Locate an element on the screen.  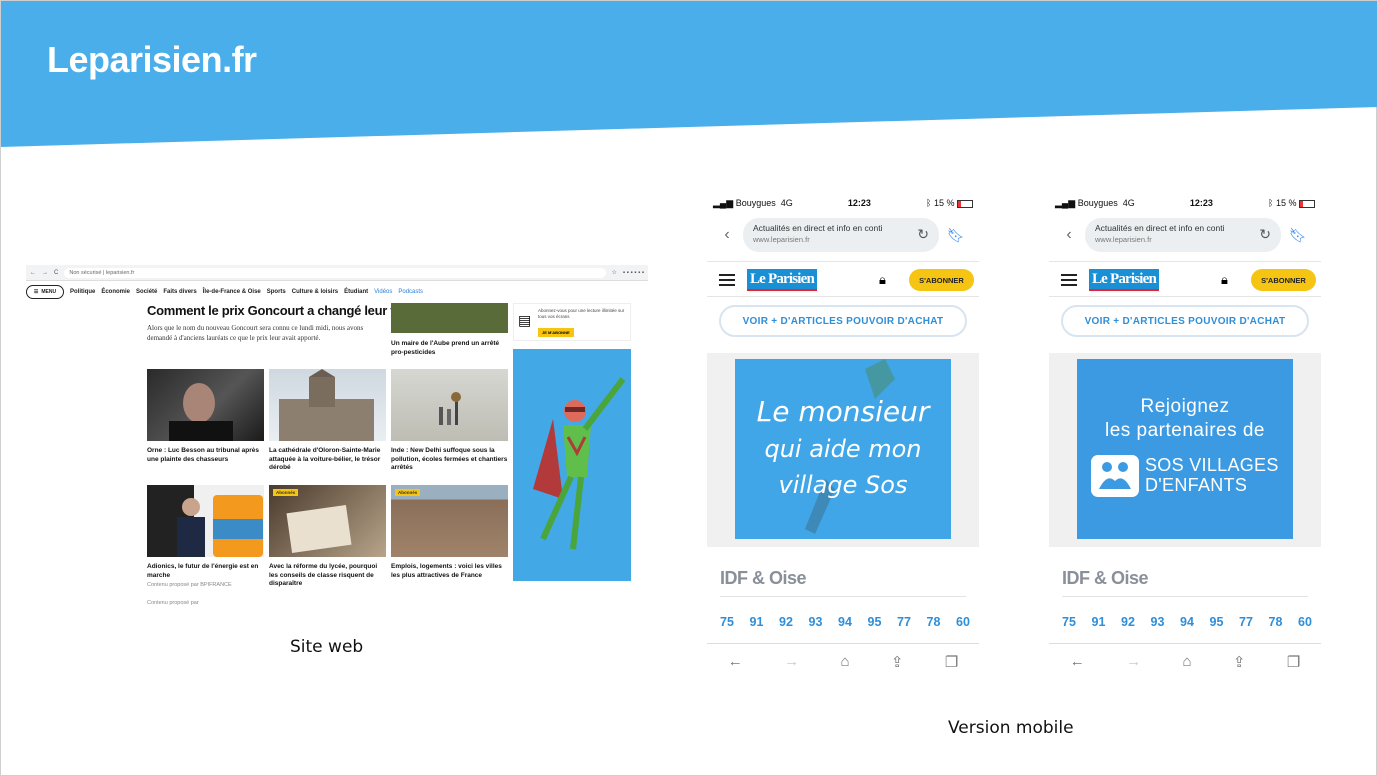
address-bar: Non sécurisé | leparisien.fr is located at coordinates (335, 272).